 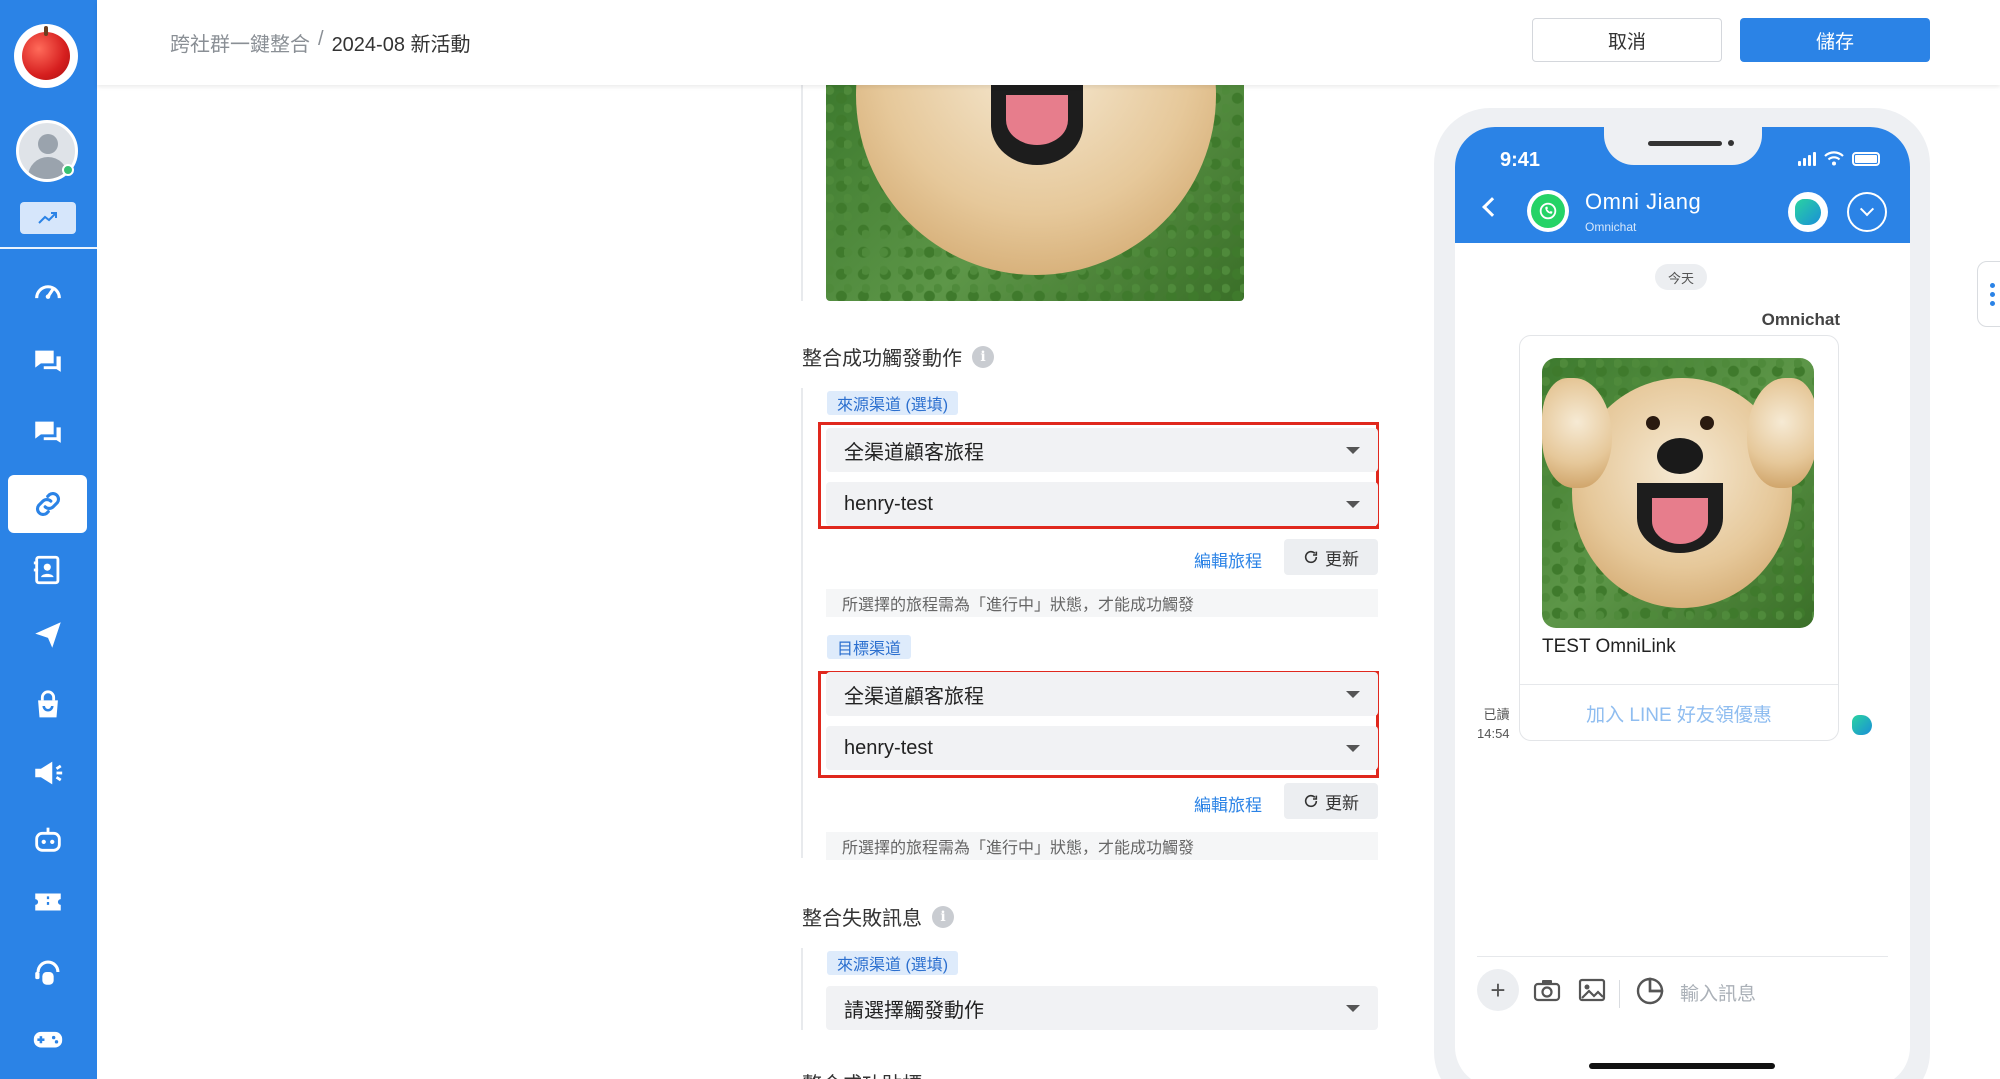 I want to click on select-placeholder: 請選擇觸發動作, so click(x=914, y=1010).